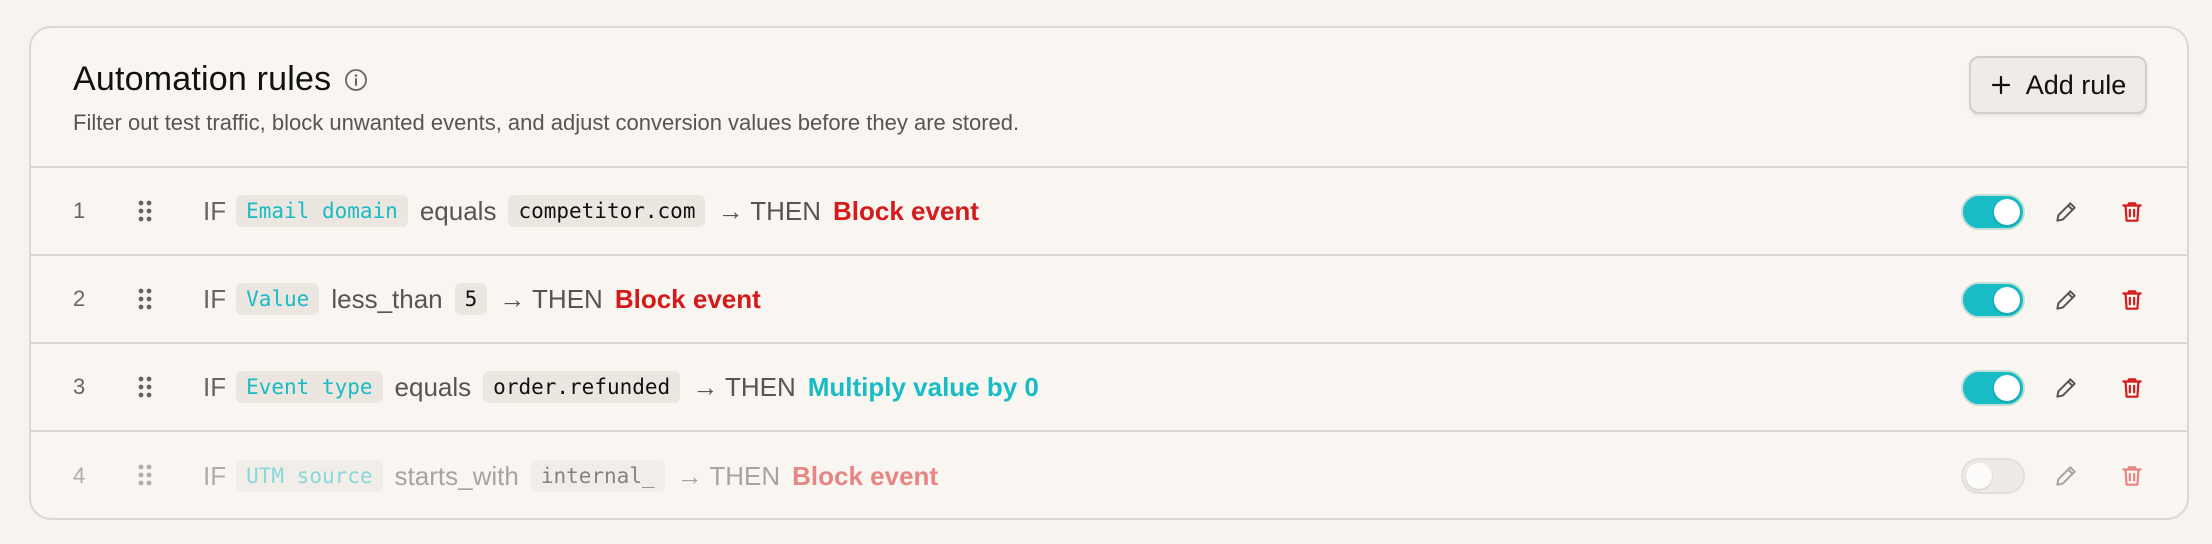 The width and height of the screenshot is (2212, 544). What do you see at coordinates (597, 476) in the screenshot?
I see `condition-value: internal_` at bounding box center [597, 476].